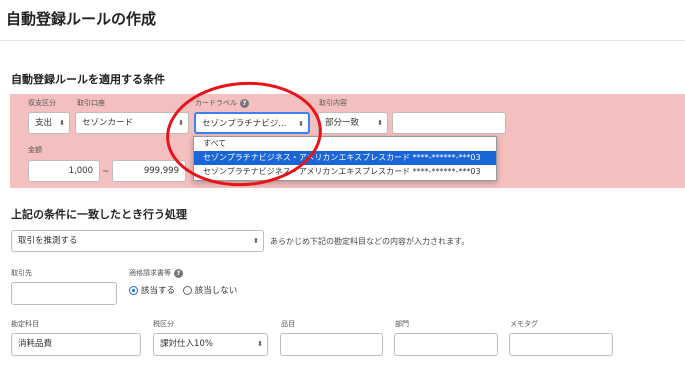  Describe the element at coordinates (446, 344) in the screenshot. I see `department-input` at that location.